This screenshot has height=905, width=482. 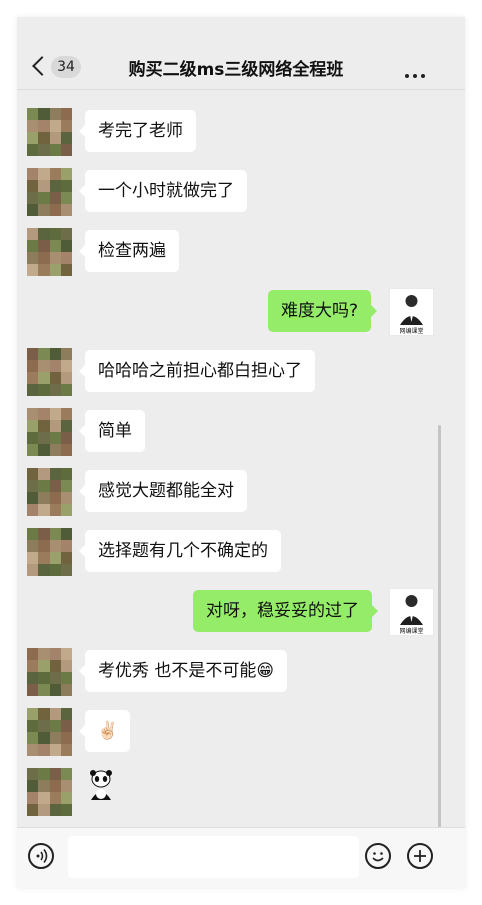 I want to click on message-row: 哈哈哈之前担心都白担心了, so click(x=241, y=372).